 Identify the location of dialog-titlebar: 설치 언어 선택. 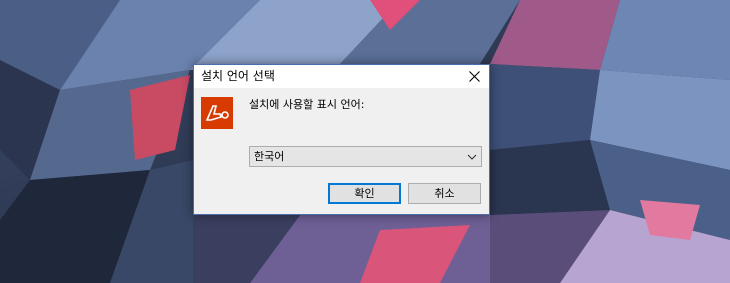
(341, 76).